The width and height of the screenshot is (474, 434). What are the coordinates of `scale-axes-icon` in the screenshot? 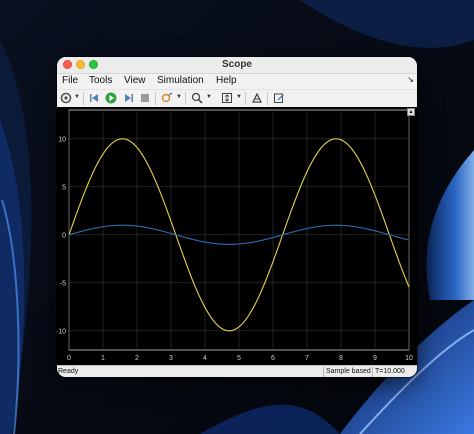 It's located at (227, 98).